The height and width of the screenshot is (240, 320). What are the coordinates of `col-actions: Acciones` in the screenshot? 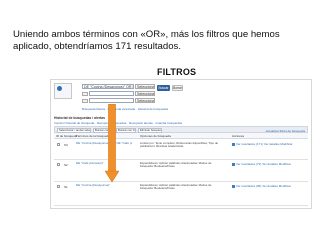 It's located at (238, 136).